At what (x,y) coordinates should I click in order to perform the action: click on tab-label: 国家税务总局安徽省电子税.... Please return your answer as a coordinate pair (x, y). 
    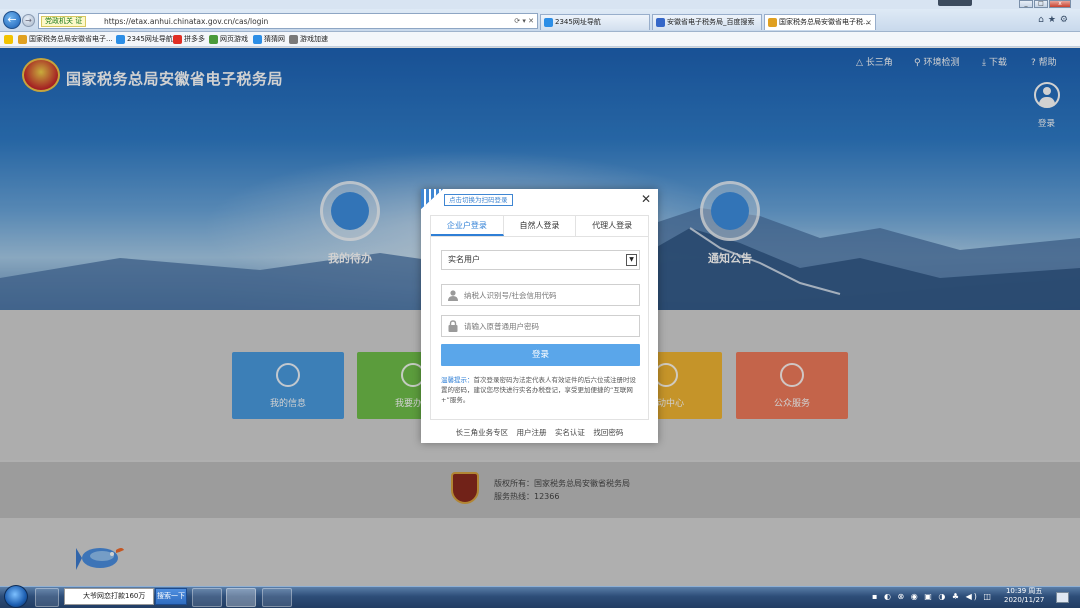
    Looking at the image, I should click on (824, 22).